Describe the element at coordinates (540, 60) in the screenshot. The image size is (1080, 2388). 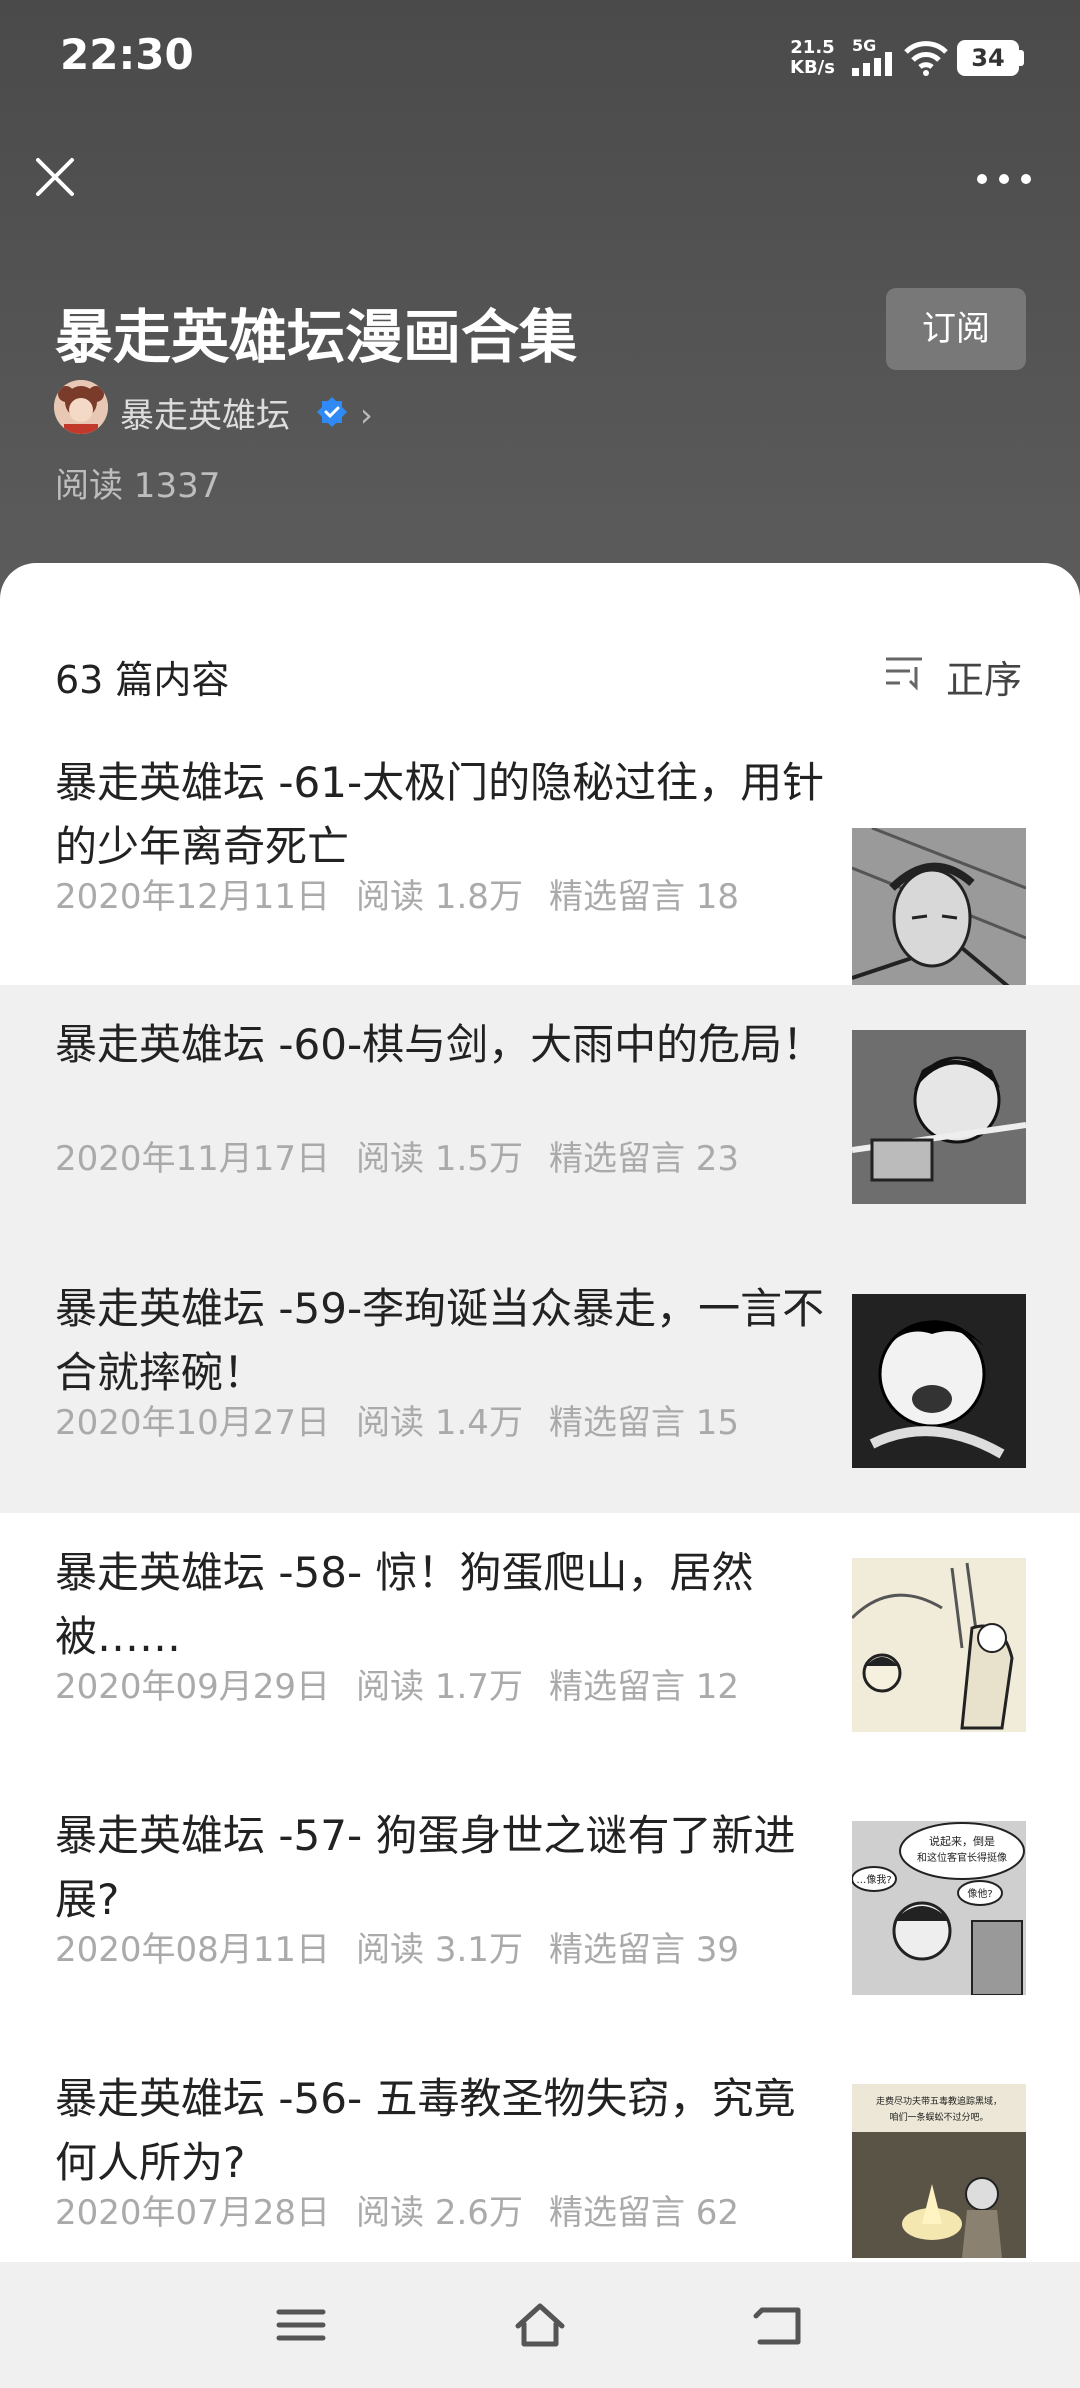
I see `status-bar: 22:30 21.5 KB/s 5G 34` at that location.